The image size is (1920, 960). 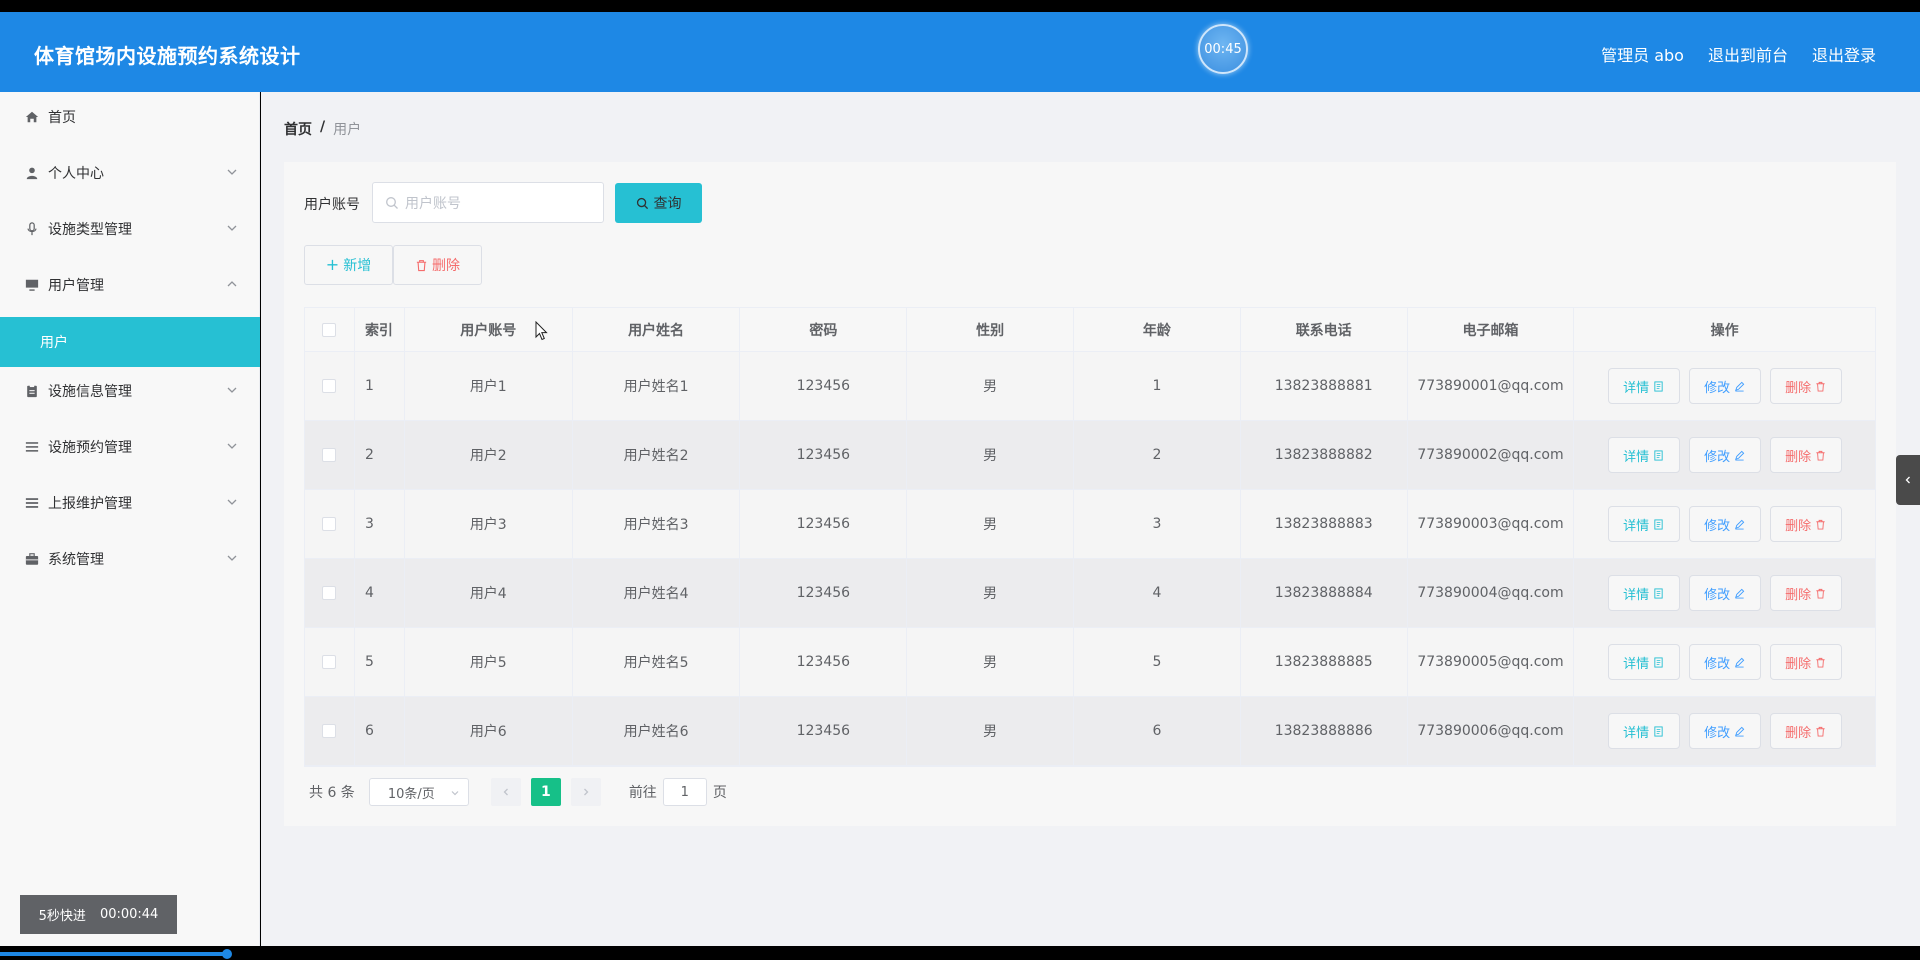 I want to click on query-button: 查询, so click(x=658, y=203).